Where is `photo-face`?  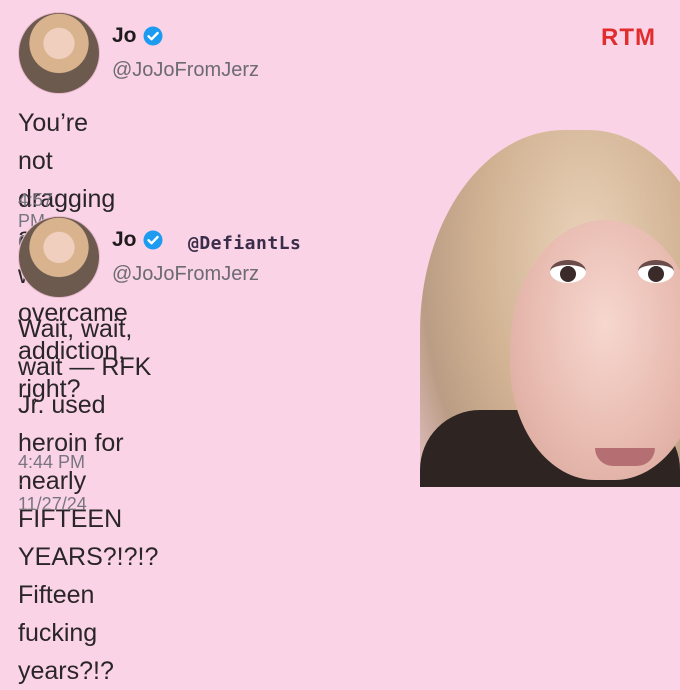
photo-face is located at coordinates (595, 350).